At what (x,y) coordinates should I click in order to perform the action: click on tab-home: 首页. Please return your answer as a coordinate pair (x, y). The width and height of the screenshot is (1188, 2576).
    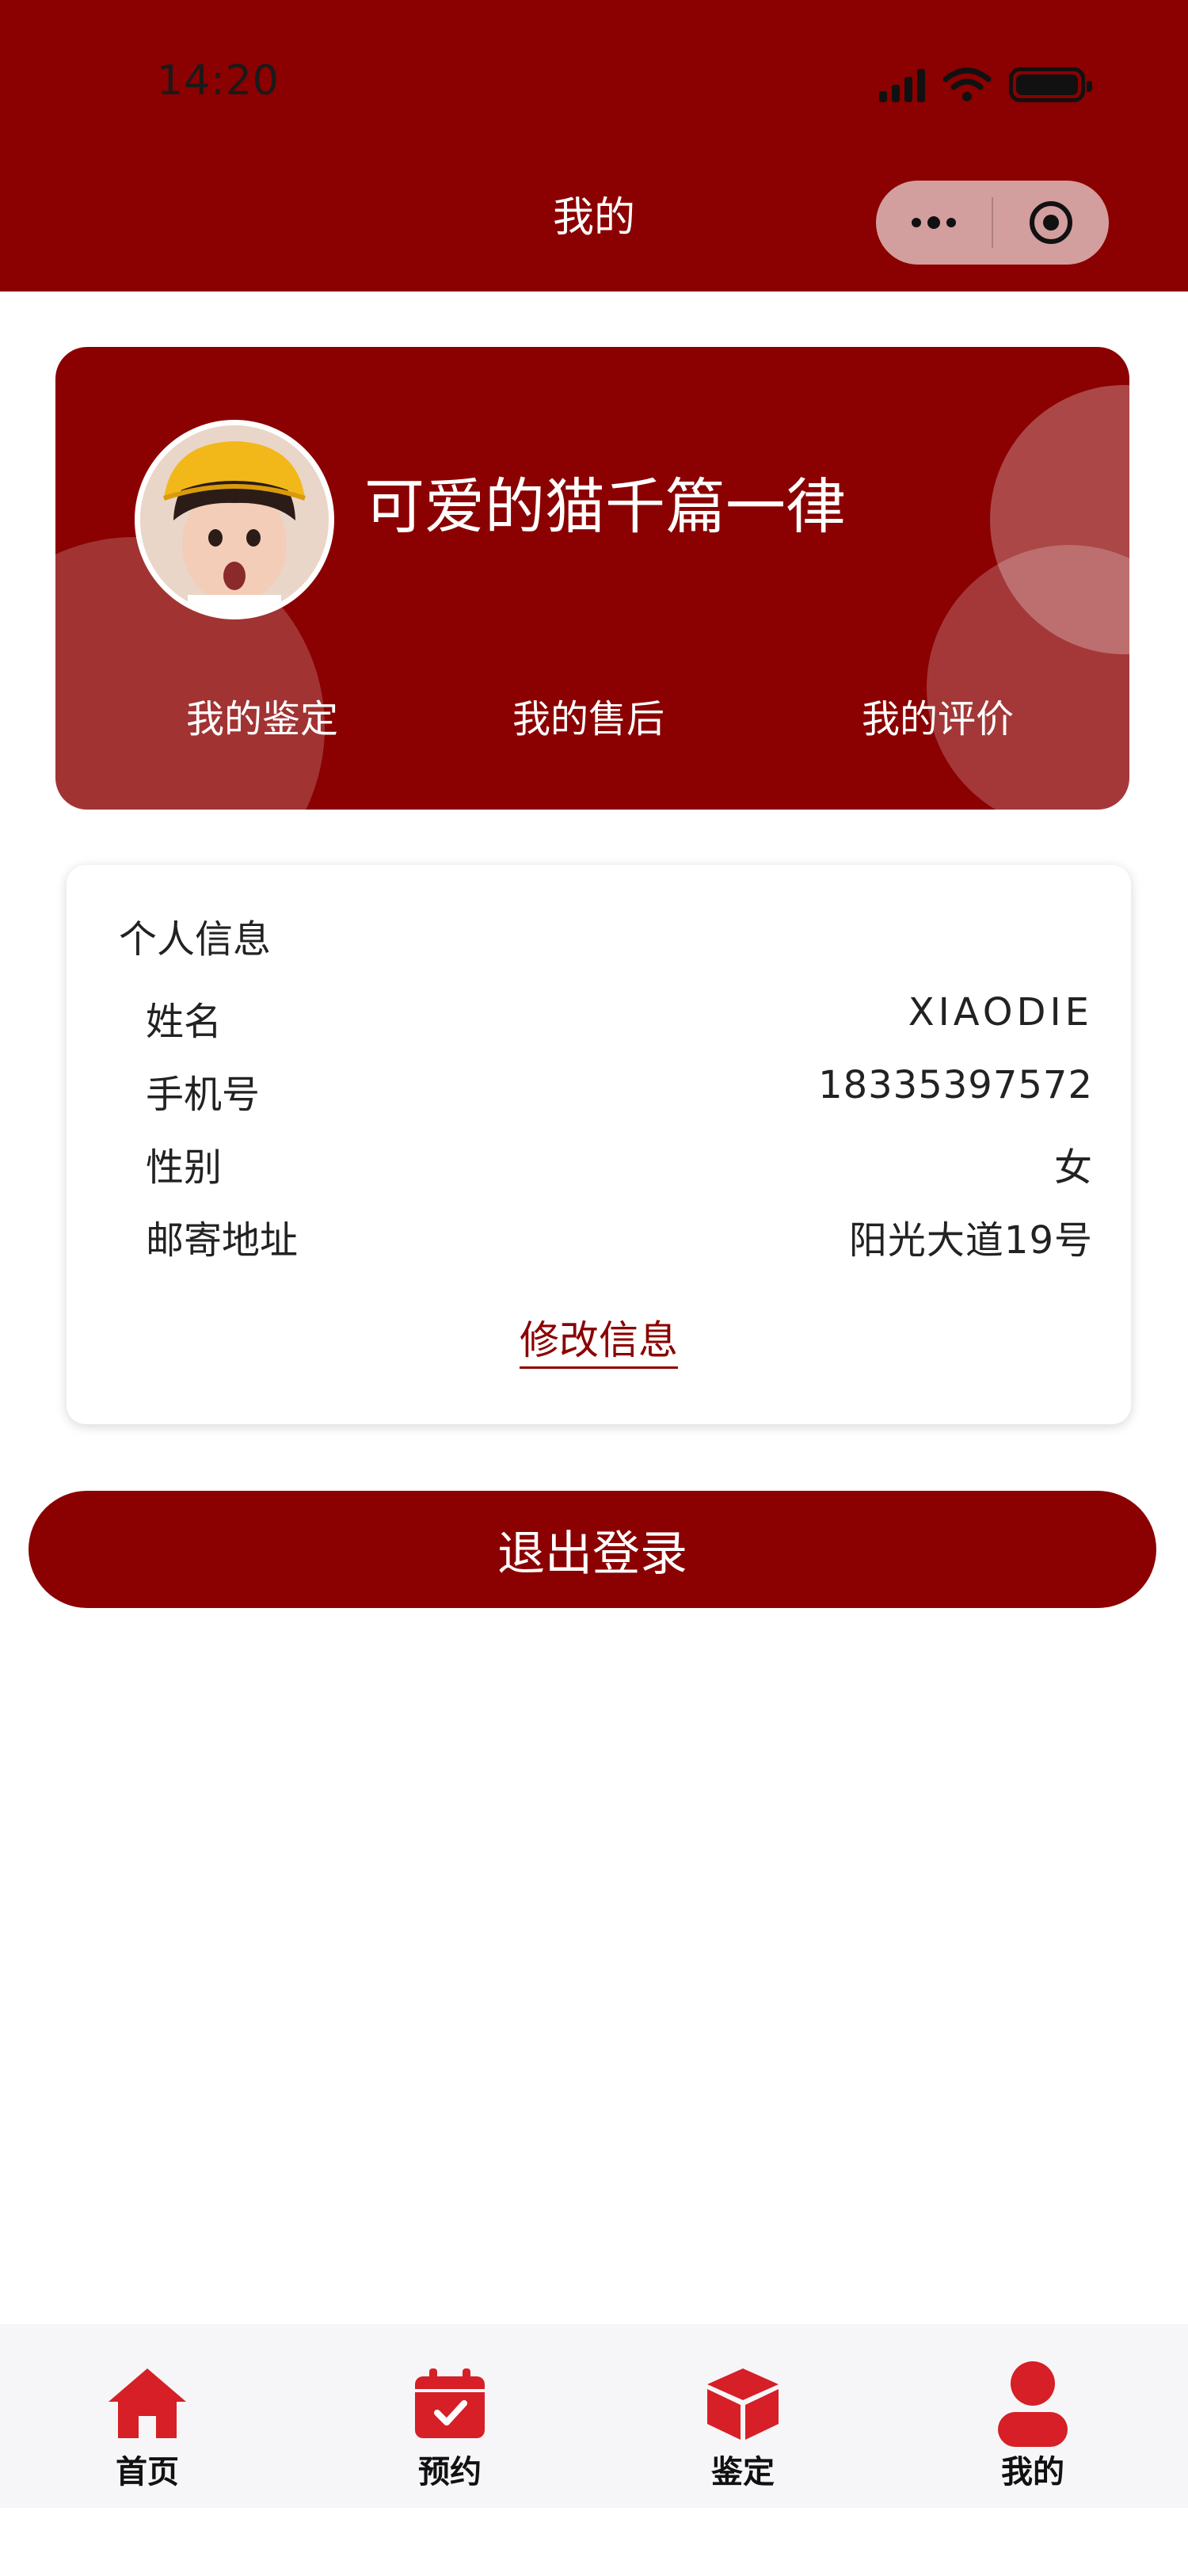
    Looking at the image, I should click on (147, 2416).